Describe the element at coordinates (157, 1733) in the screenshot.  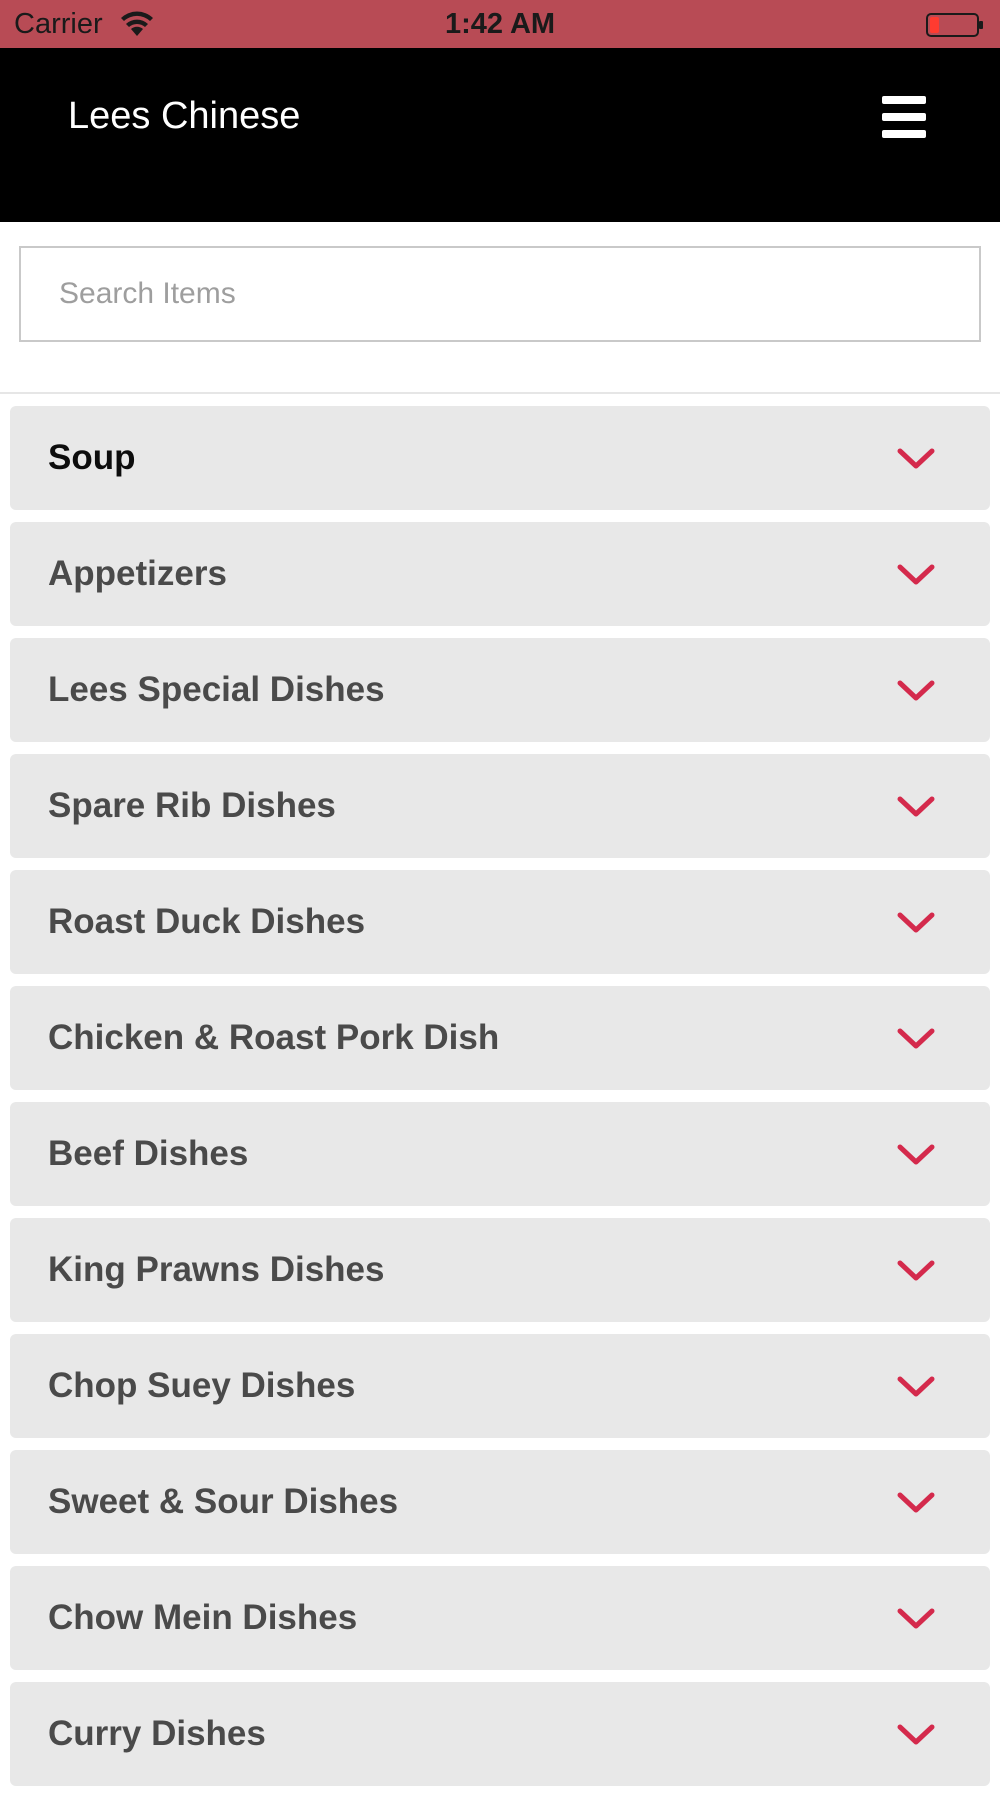
I see `category-label: Curry Dishes` at that location.